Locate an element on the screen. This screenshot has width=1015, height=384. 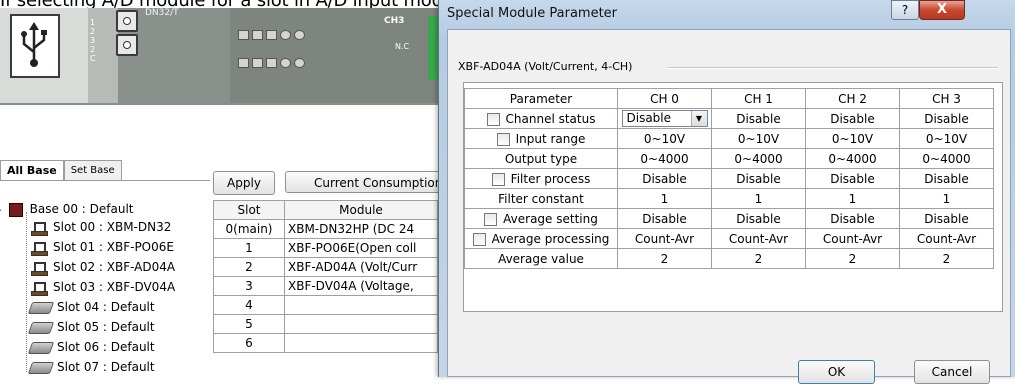
io-panel is located at coordinates (335, 55).